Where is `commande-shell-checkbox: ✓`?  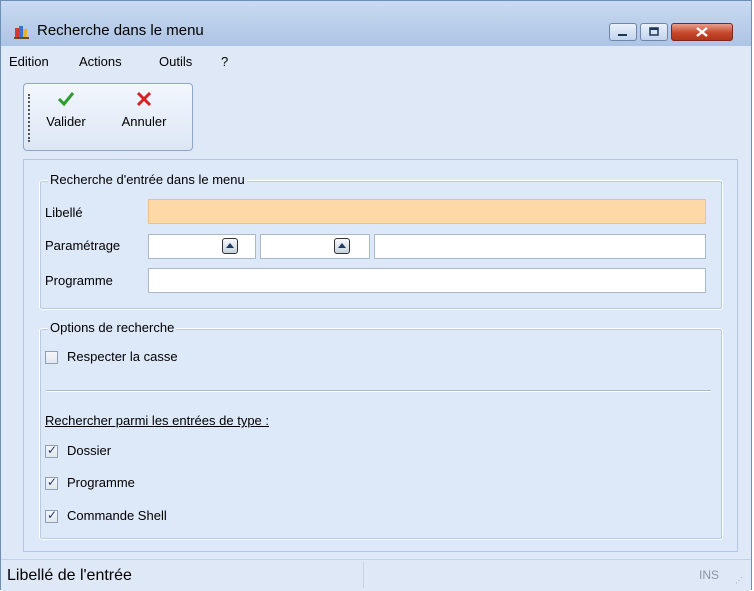
commande-shell-checkbox: ✓ is located at coordinates (51, 515).